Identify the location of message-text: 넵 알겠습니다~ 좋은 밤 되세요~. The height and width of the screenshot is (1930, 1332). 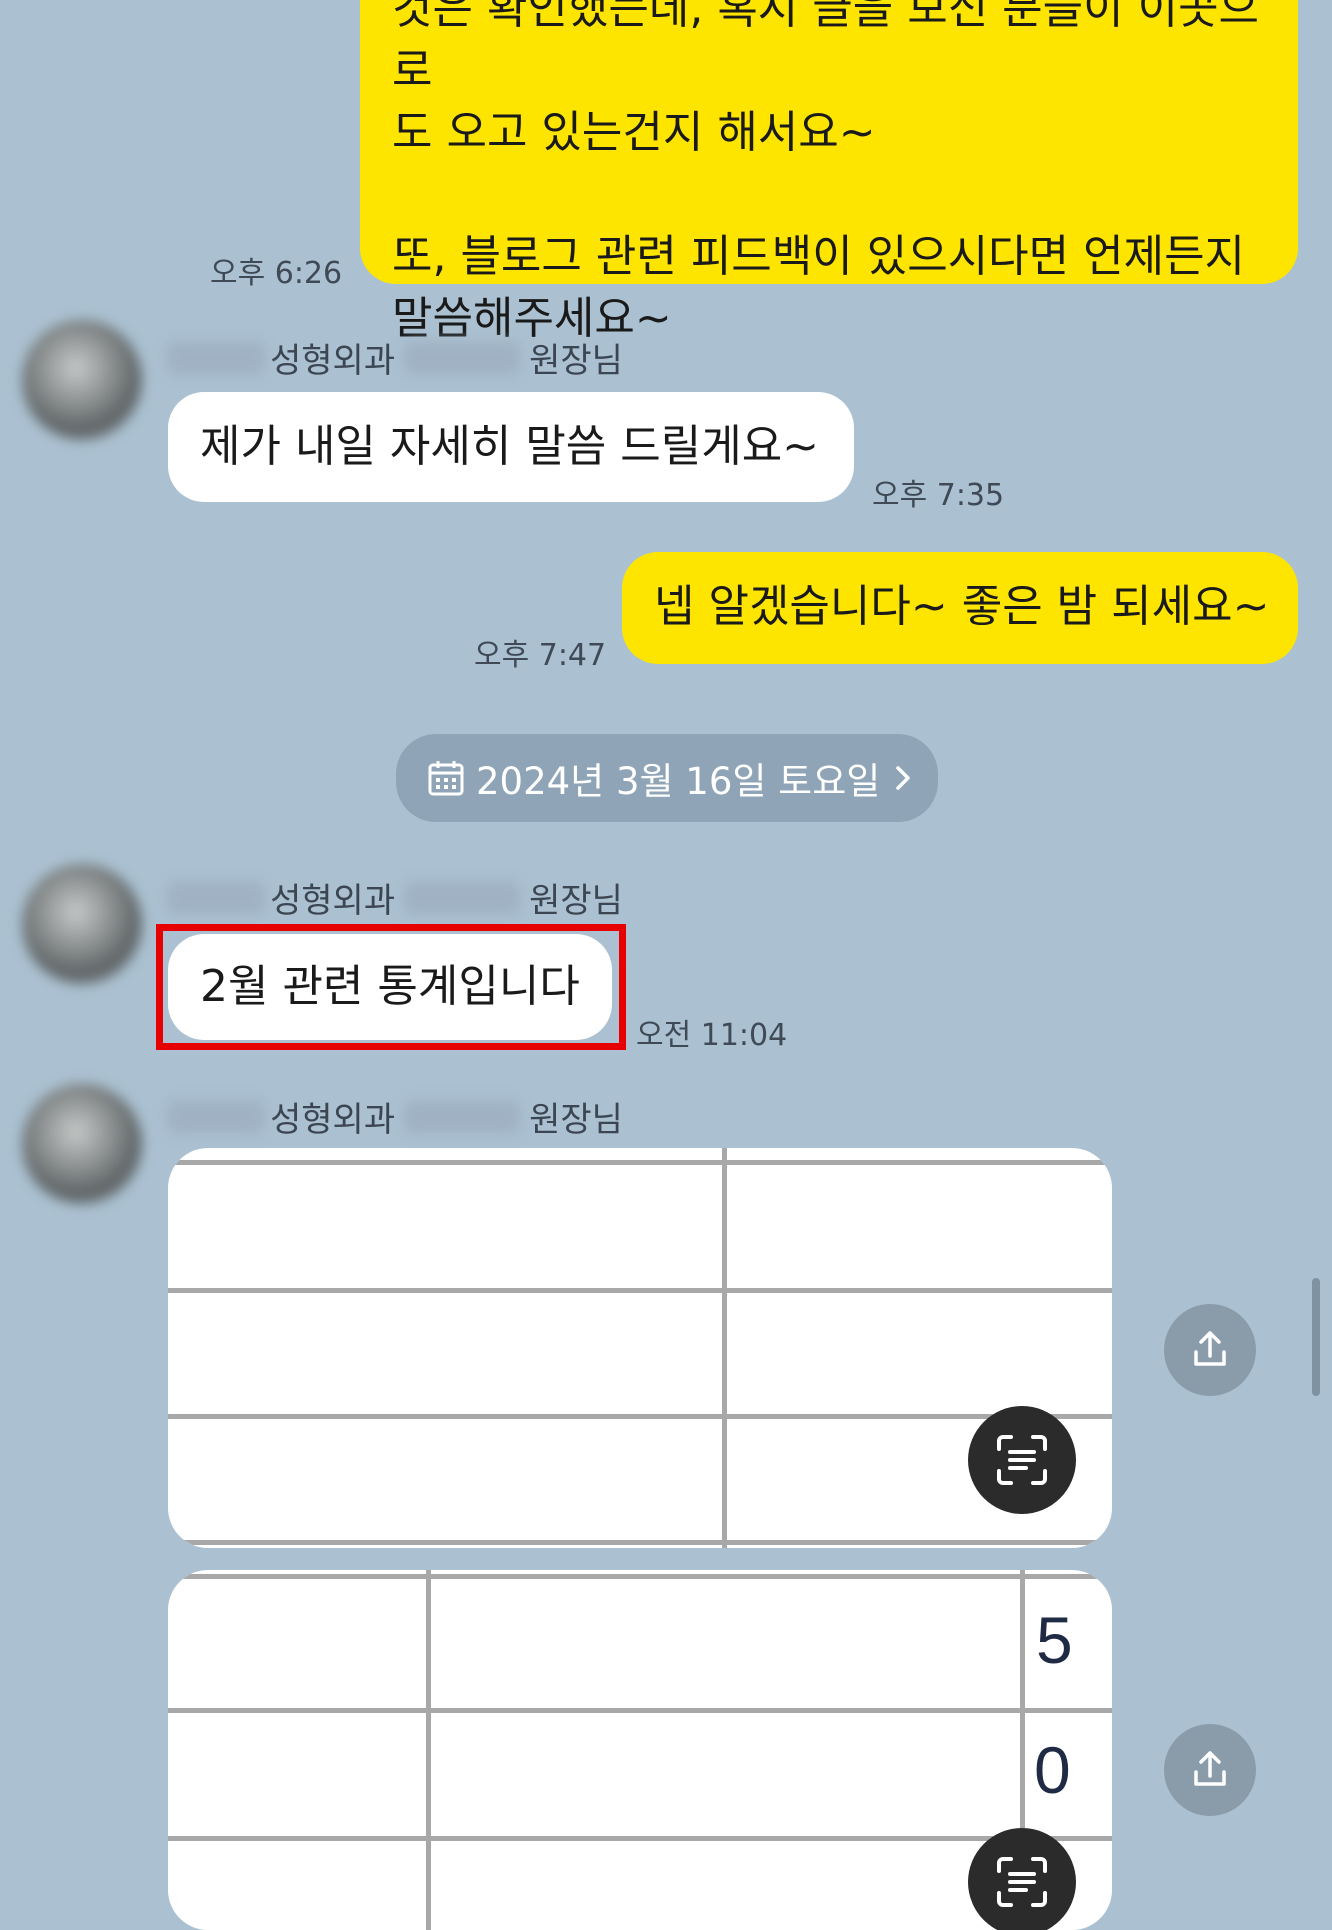
(962, 606).